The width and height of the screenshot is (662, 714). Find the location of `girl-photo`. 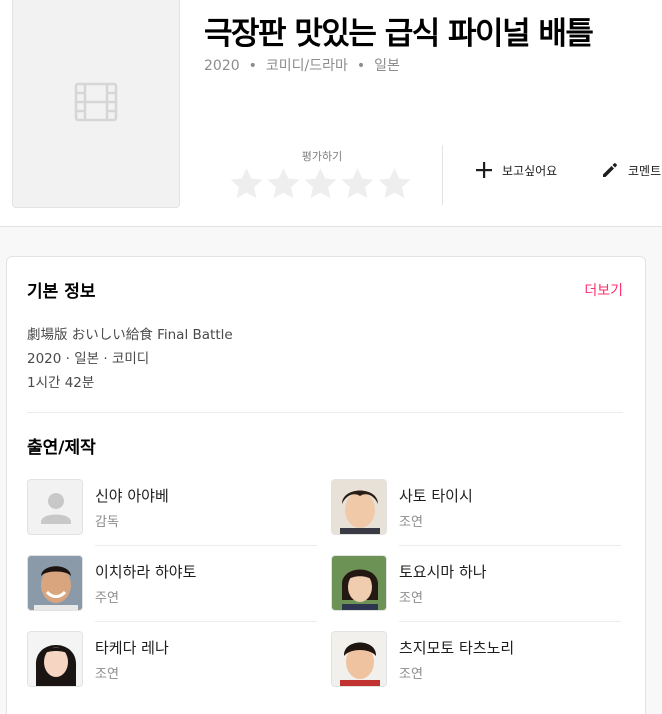

girl-photo is located at coordinates (359, 583).